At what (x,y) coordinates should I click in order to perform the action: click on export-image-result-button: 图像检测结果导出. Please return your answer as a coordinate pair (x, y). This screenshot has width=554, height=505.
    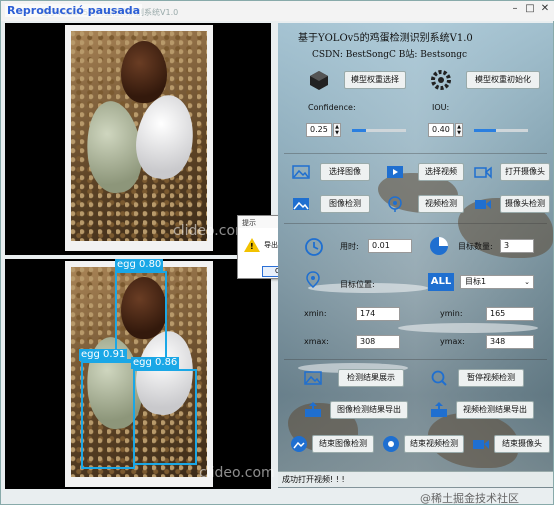
    Looking at the image, I should click on (369, 410).